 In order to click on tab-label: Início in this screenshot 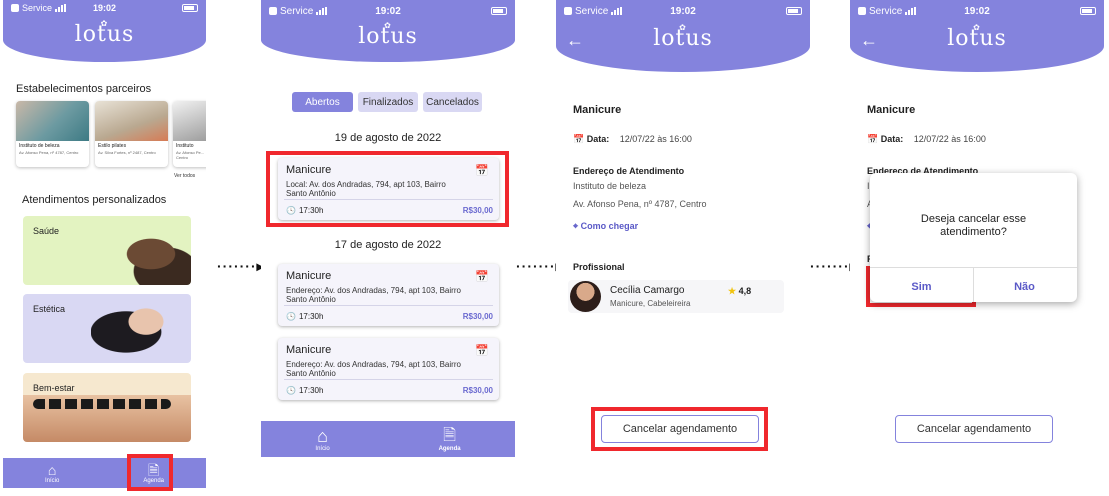, I will do `click(52, 480)`.